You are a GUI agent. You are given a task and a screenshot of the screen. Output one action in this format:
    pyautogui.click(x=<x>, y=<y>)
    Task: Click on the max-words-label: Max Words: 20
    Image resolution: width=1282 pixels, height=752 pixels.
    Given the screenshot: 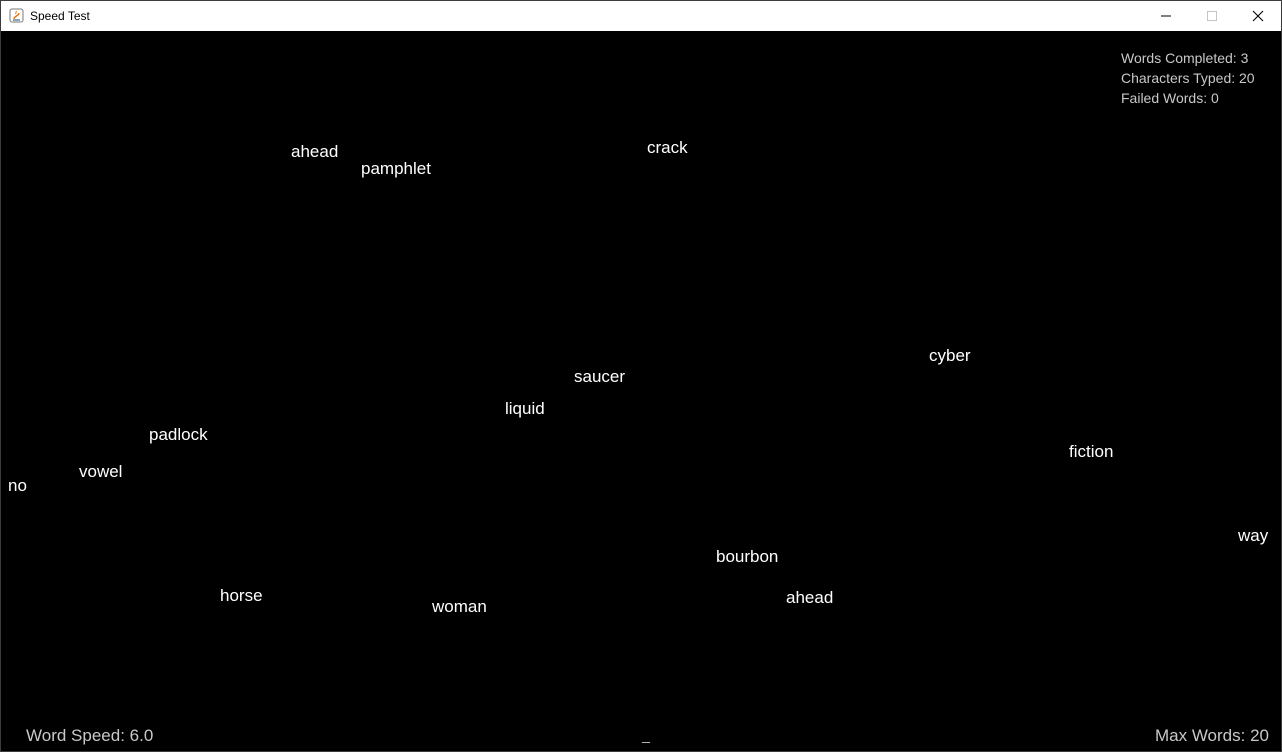 What is the action you would take?
    pyautogui.click(x=1211, y=735)
    